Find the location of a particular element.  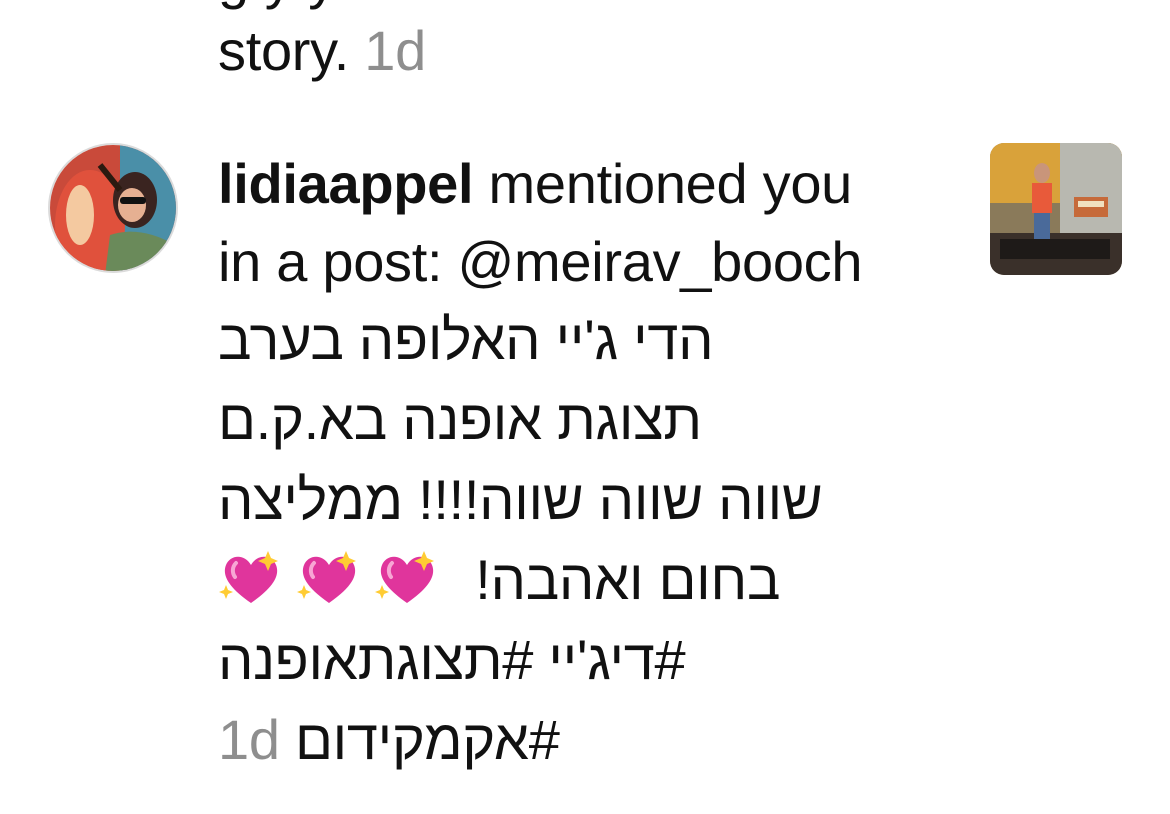

post-thumbnail-image is located at coordinates (1056, 209).